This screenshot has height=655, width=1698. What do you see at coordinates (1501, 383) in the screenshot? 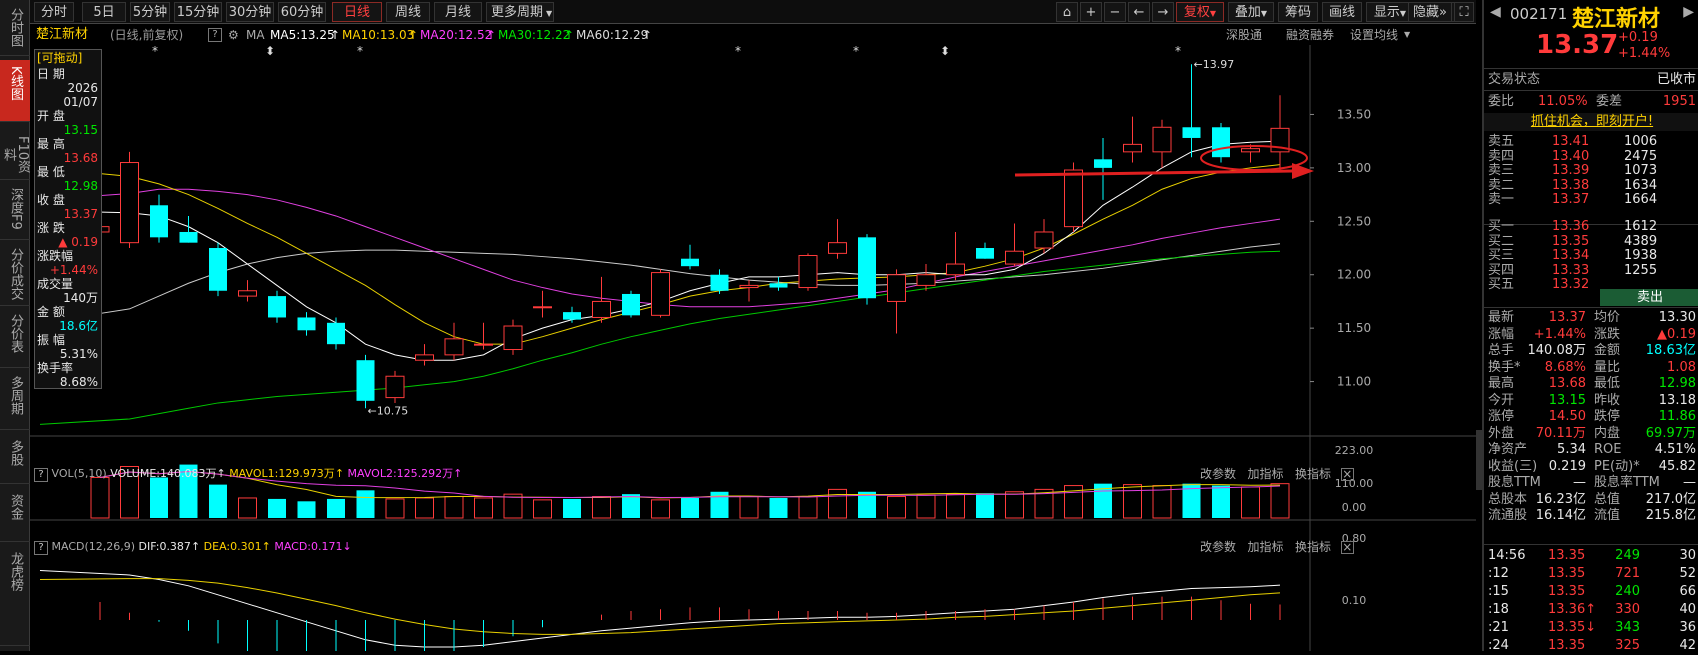
I see `stat-label: 最高` at bounding box center [1501, 383].